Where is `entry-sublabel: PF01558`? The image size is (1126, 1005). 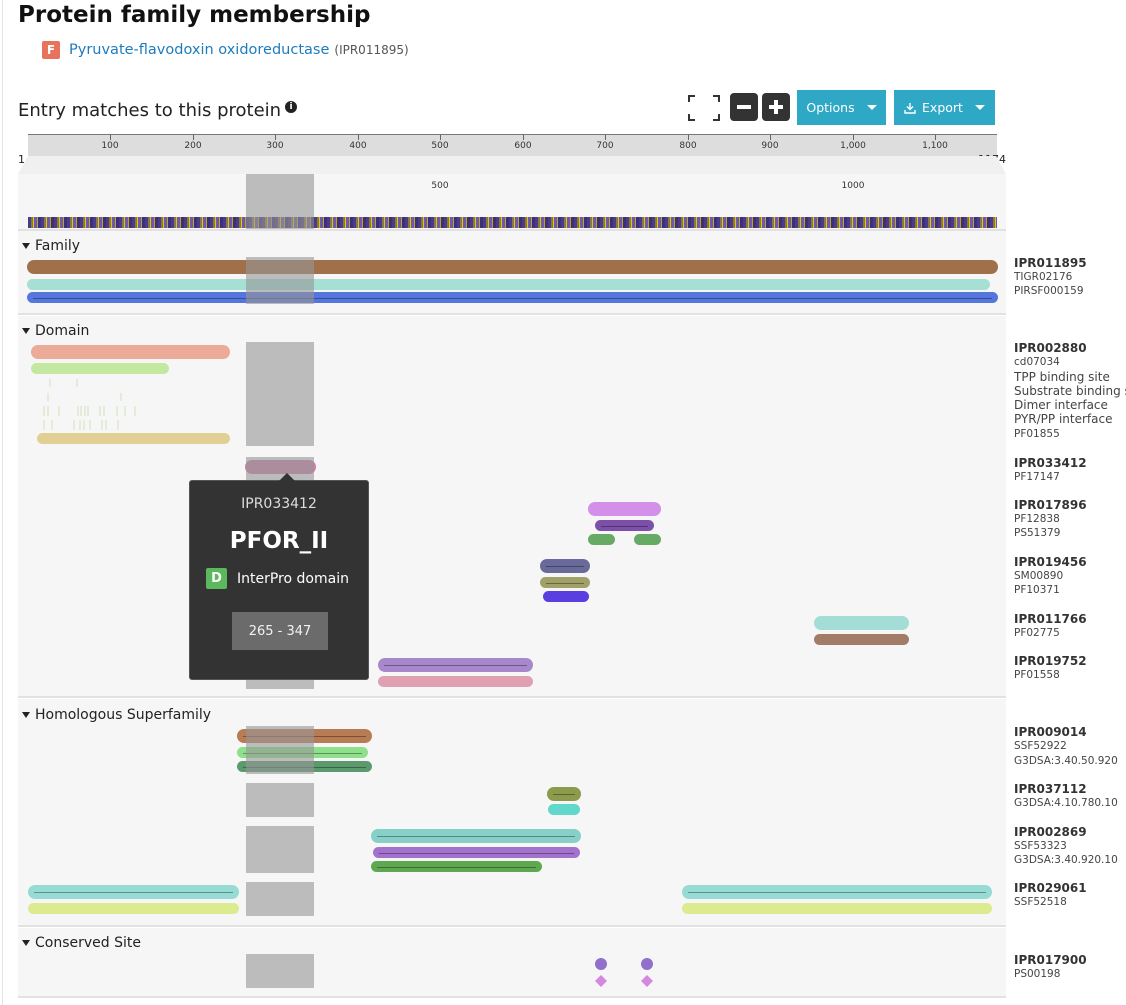
entry-sublabel: PF01558 is located at coordinates (1037, 675).